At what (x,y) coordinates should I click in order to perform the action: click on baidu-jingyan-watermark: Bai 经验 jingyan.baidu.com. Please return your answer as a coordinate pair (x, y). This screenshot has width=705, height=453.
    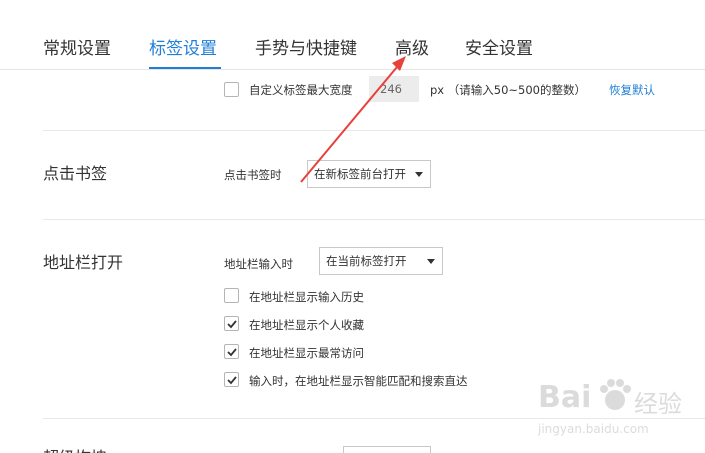
    Looking at the image, I should click on (618, 407).